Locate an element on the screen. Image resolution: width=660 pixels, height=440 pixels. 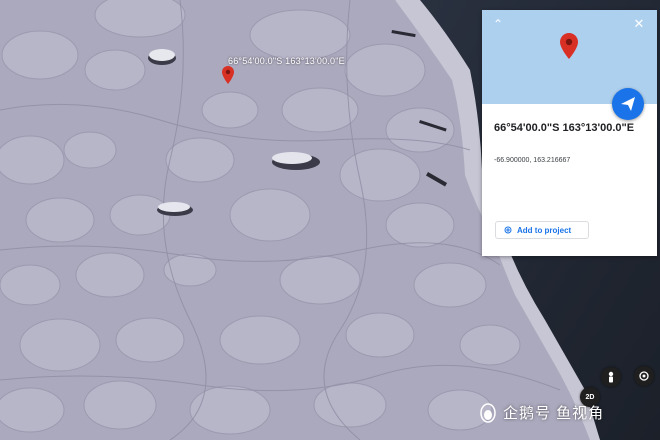
send-icon is located at coordinates (628, 104).